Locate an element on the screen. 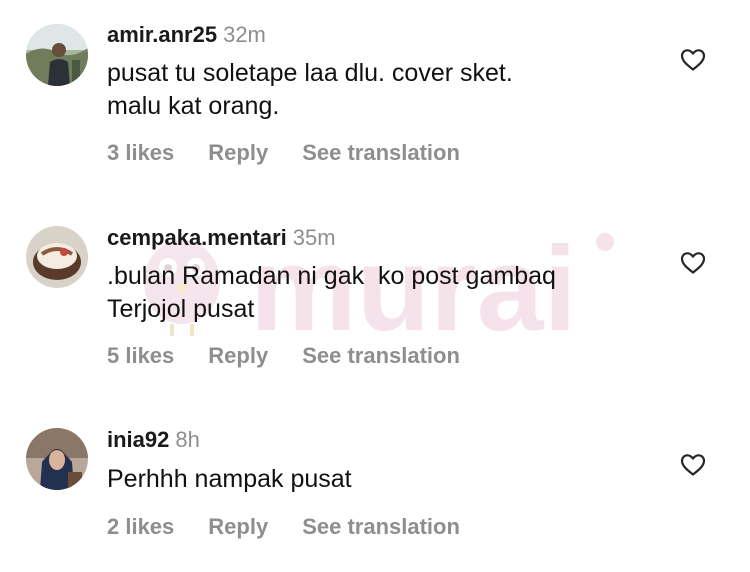 The width and height of the screenshot is (750, 572). comment-header: inia92 8h is located at coordinates (153, 440).